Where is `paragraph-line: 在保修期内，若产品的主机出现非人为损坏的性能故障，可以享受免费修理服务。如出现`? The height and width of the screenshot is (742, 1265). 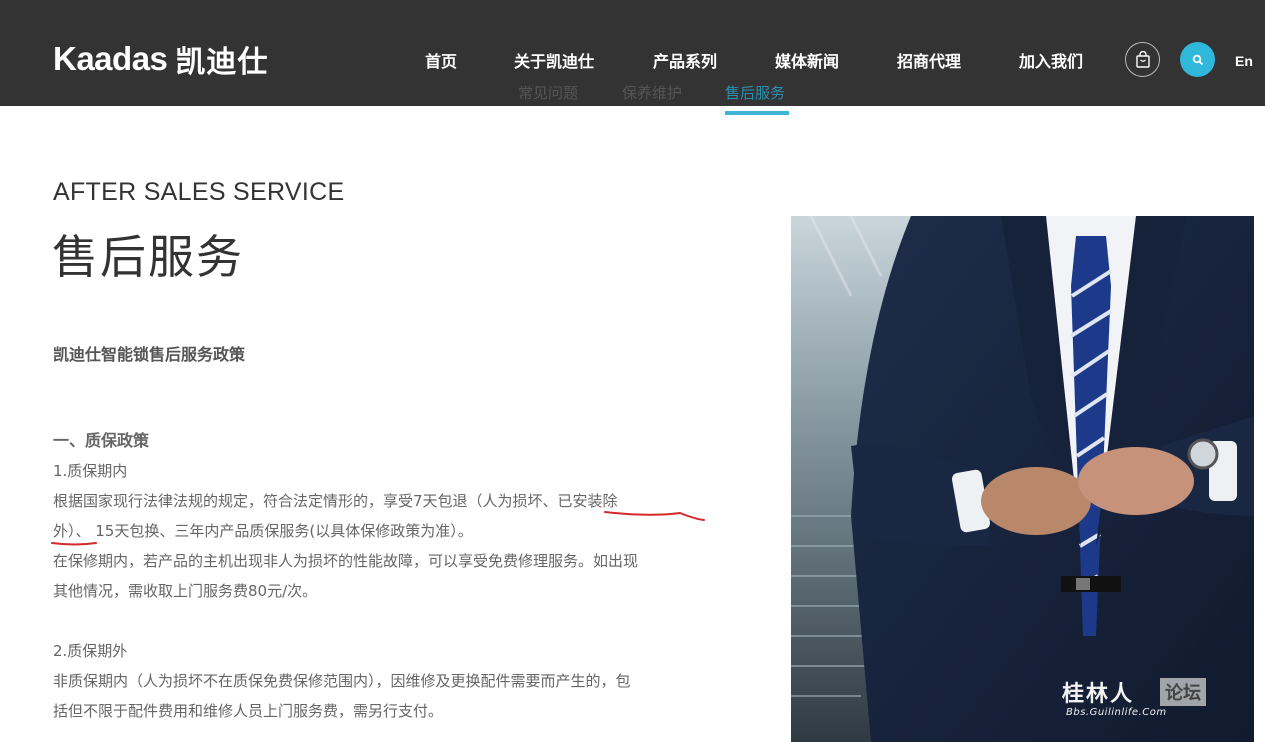
paragraph-line: 在保修期内，若产品的主机出现非人为损坏的性能故障，可以享受免费修理服务。如出现 is located at coordinates (346, 561).